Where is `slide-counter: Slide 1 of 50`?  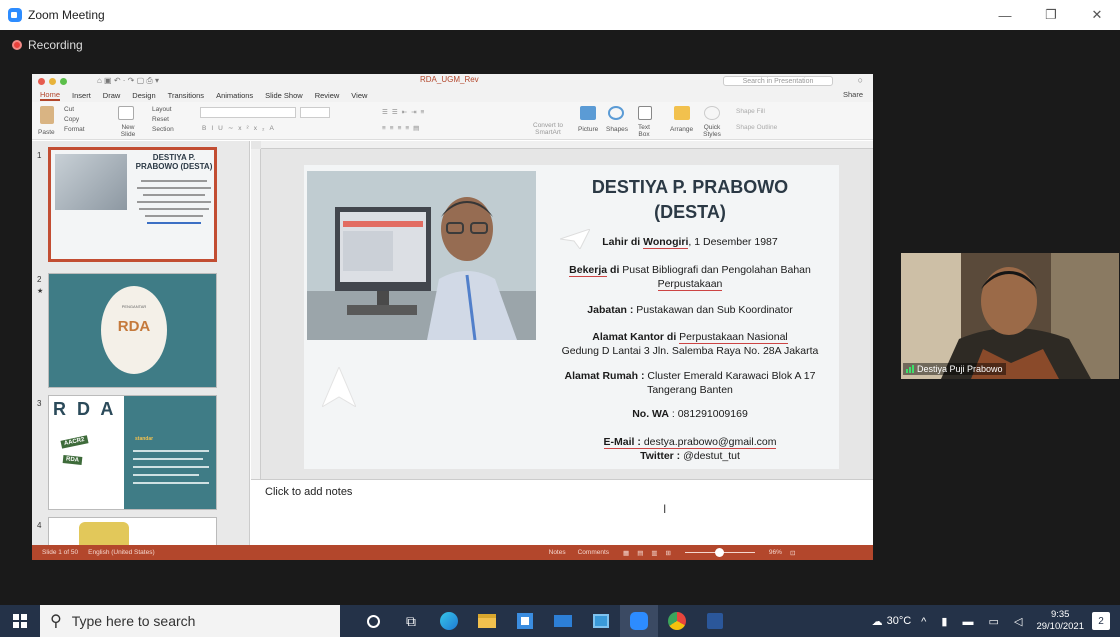
slide-counter: Slide 1 of 50 is located at coordinates (60, 552).